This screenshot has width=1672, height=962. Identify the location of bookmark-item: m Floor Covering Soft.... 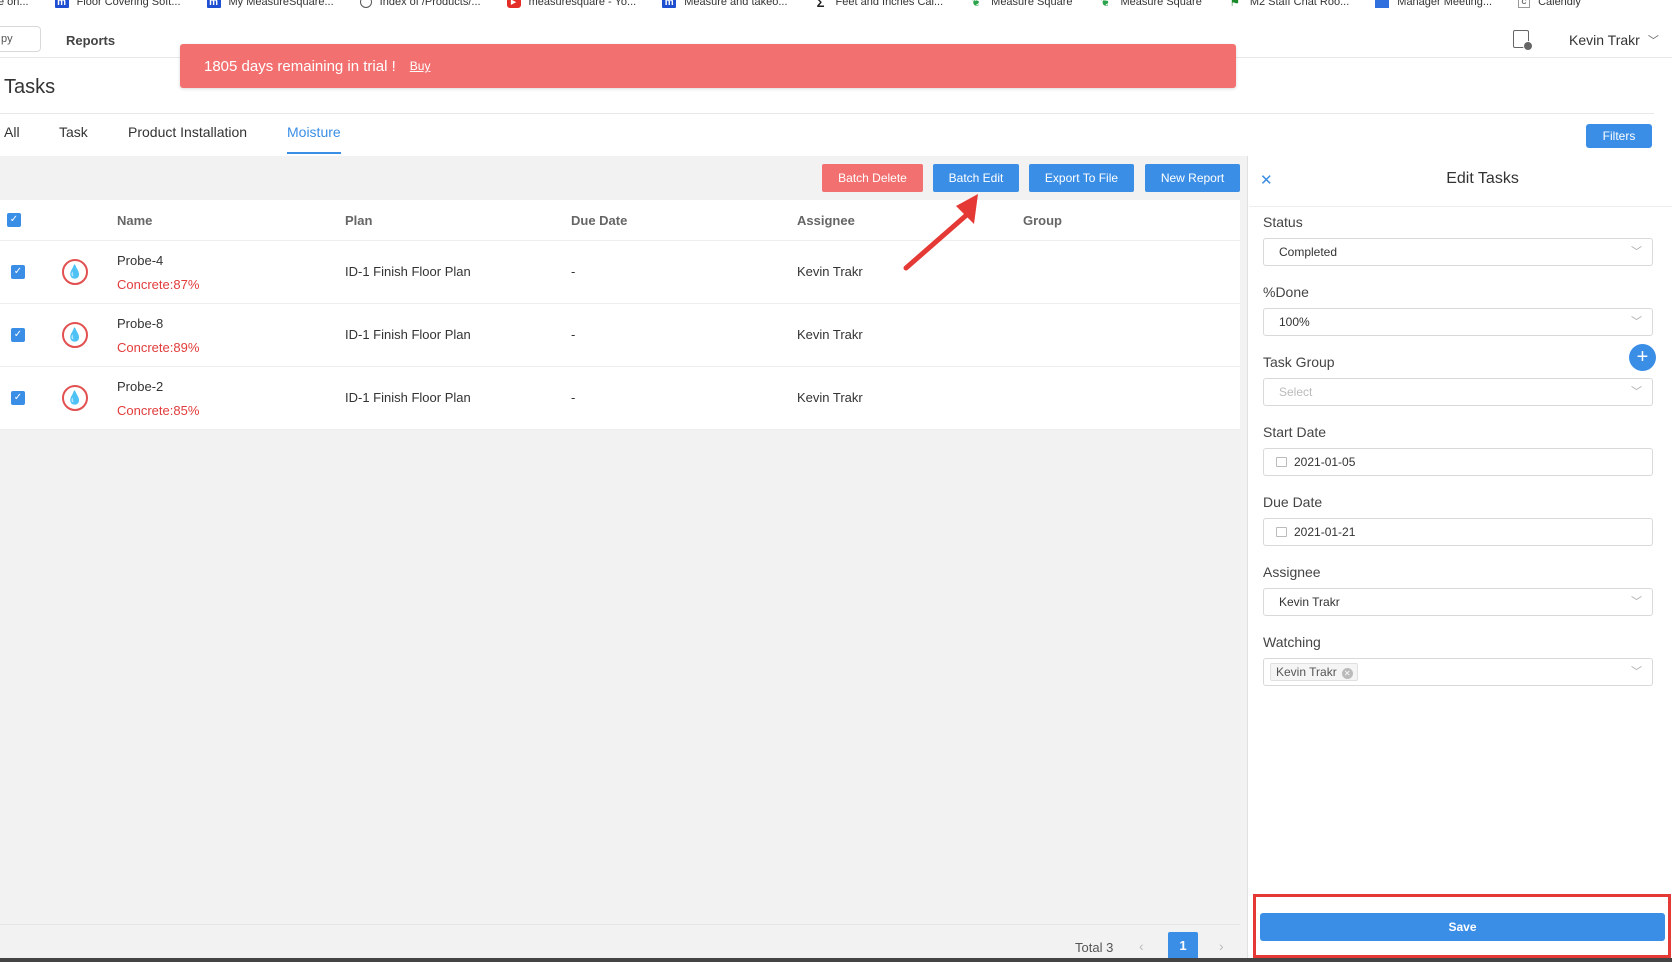
(117, 5).